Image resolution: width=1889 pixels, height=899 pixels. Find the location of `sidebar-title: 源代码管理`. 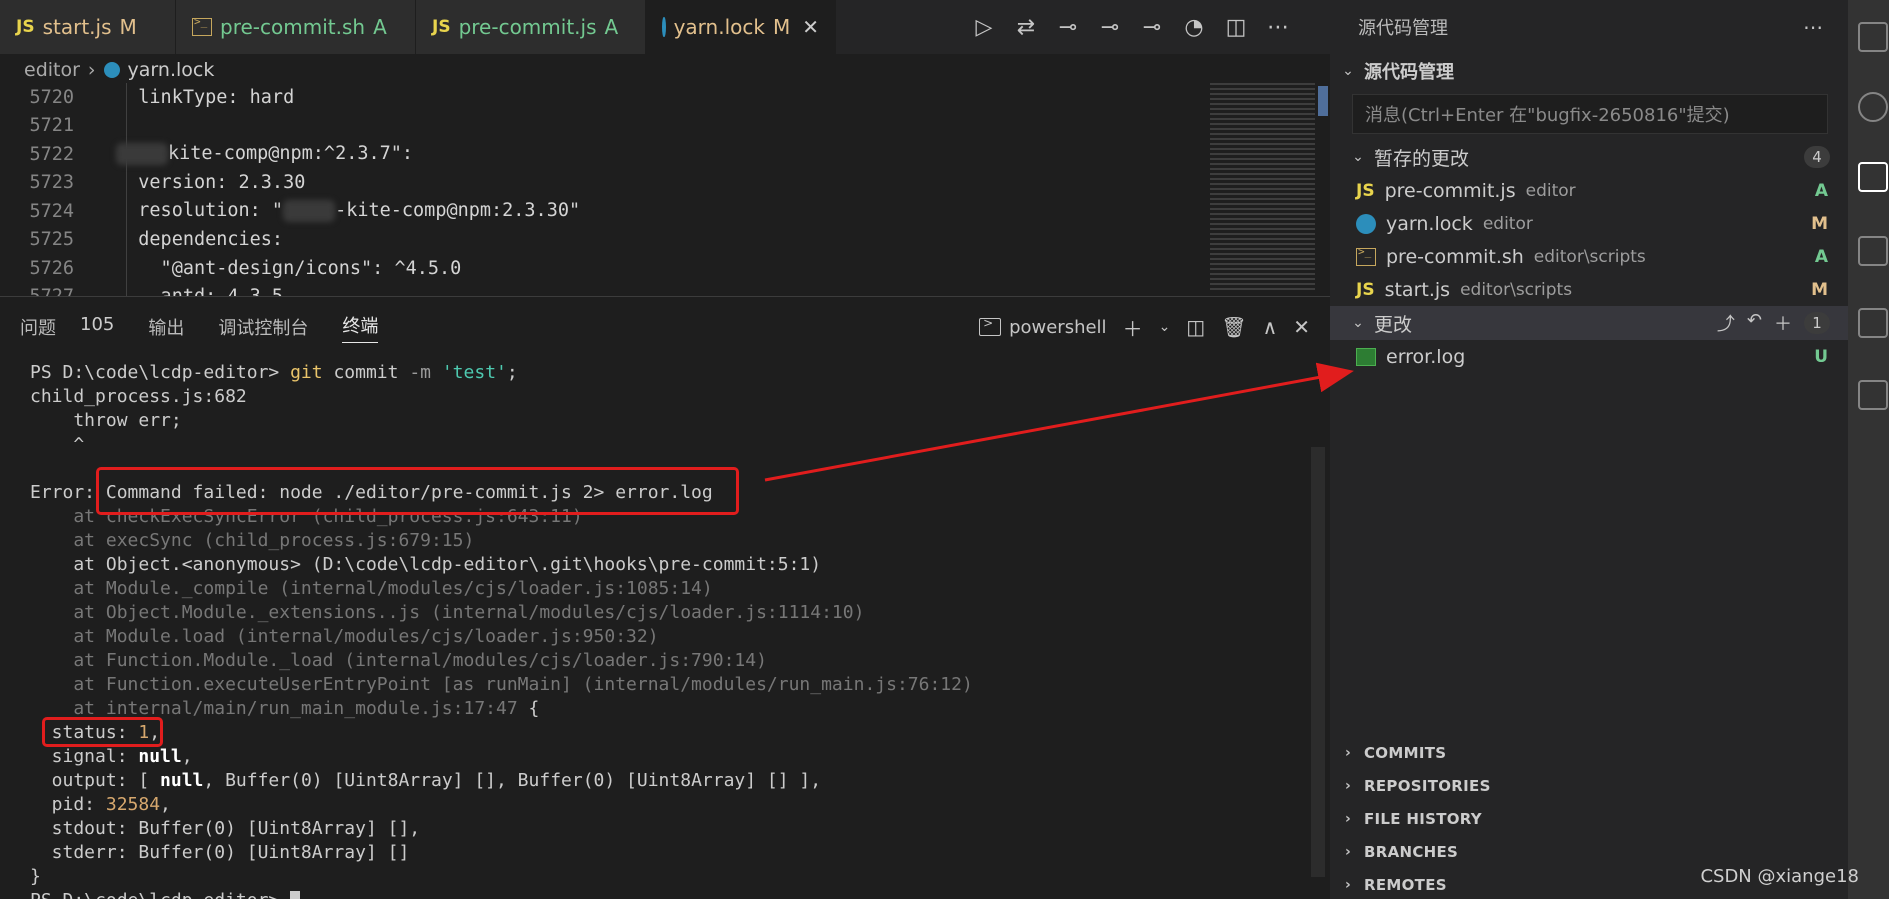

sidebar-title: 源代码管理 is located at coordinates (1403, 28).